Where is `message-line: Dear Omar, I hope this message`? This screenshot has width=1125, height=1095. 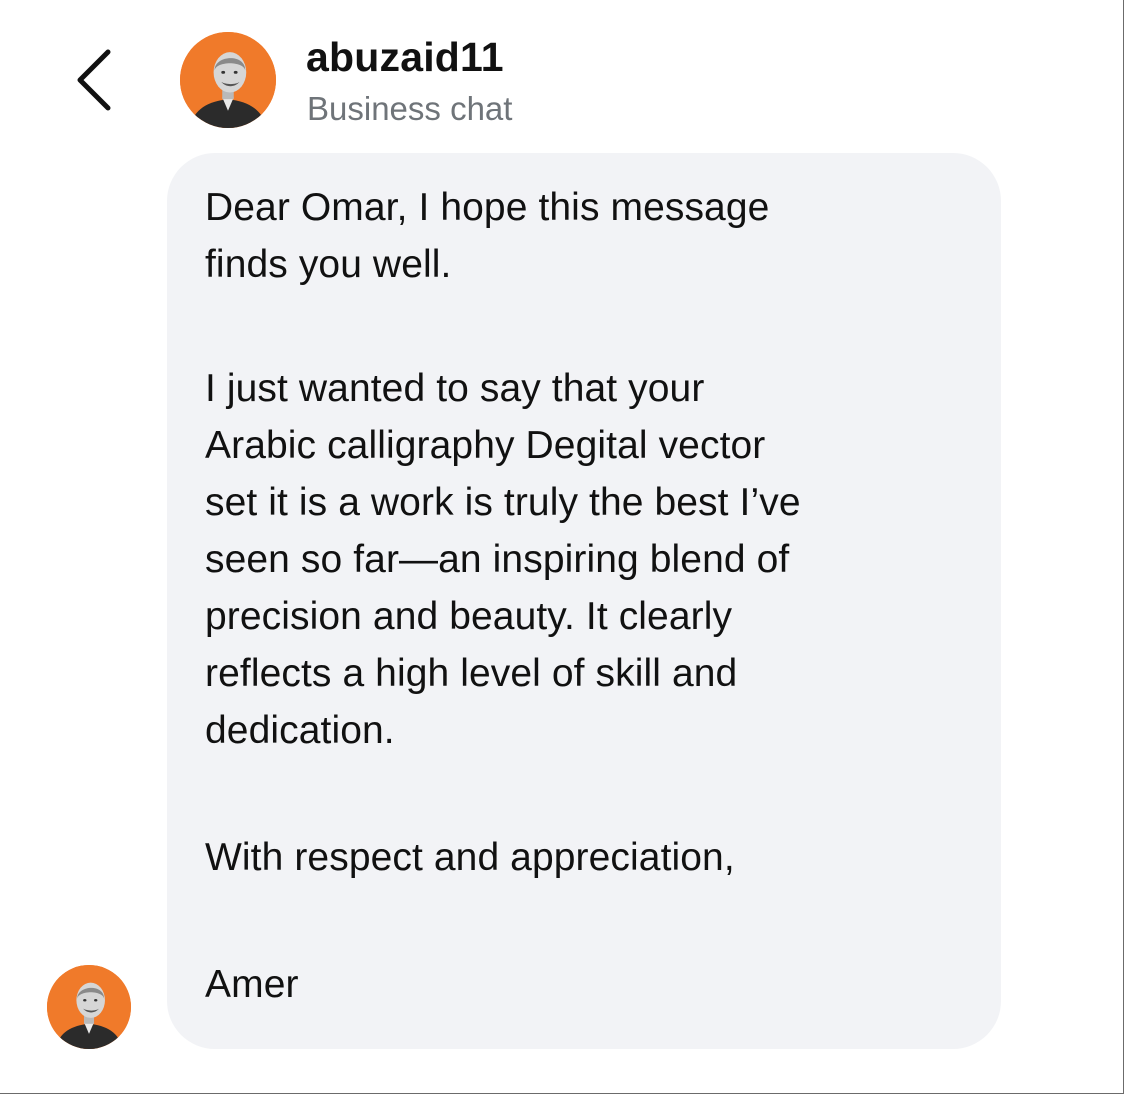
message-line: Dear Omar, I hope this message is located at coordinates (487, 207).